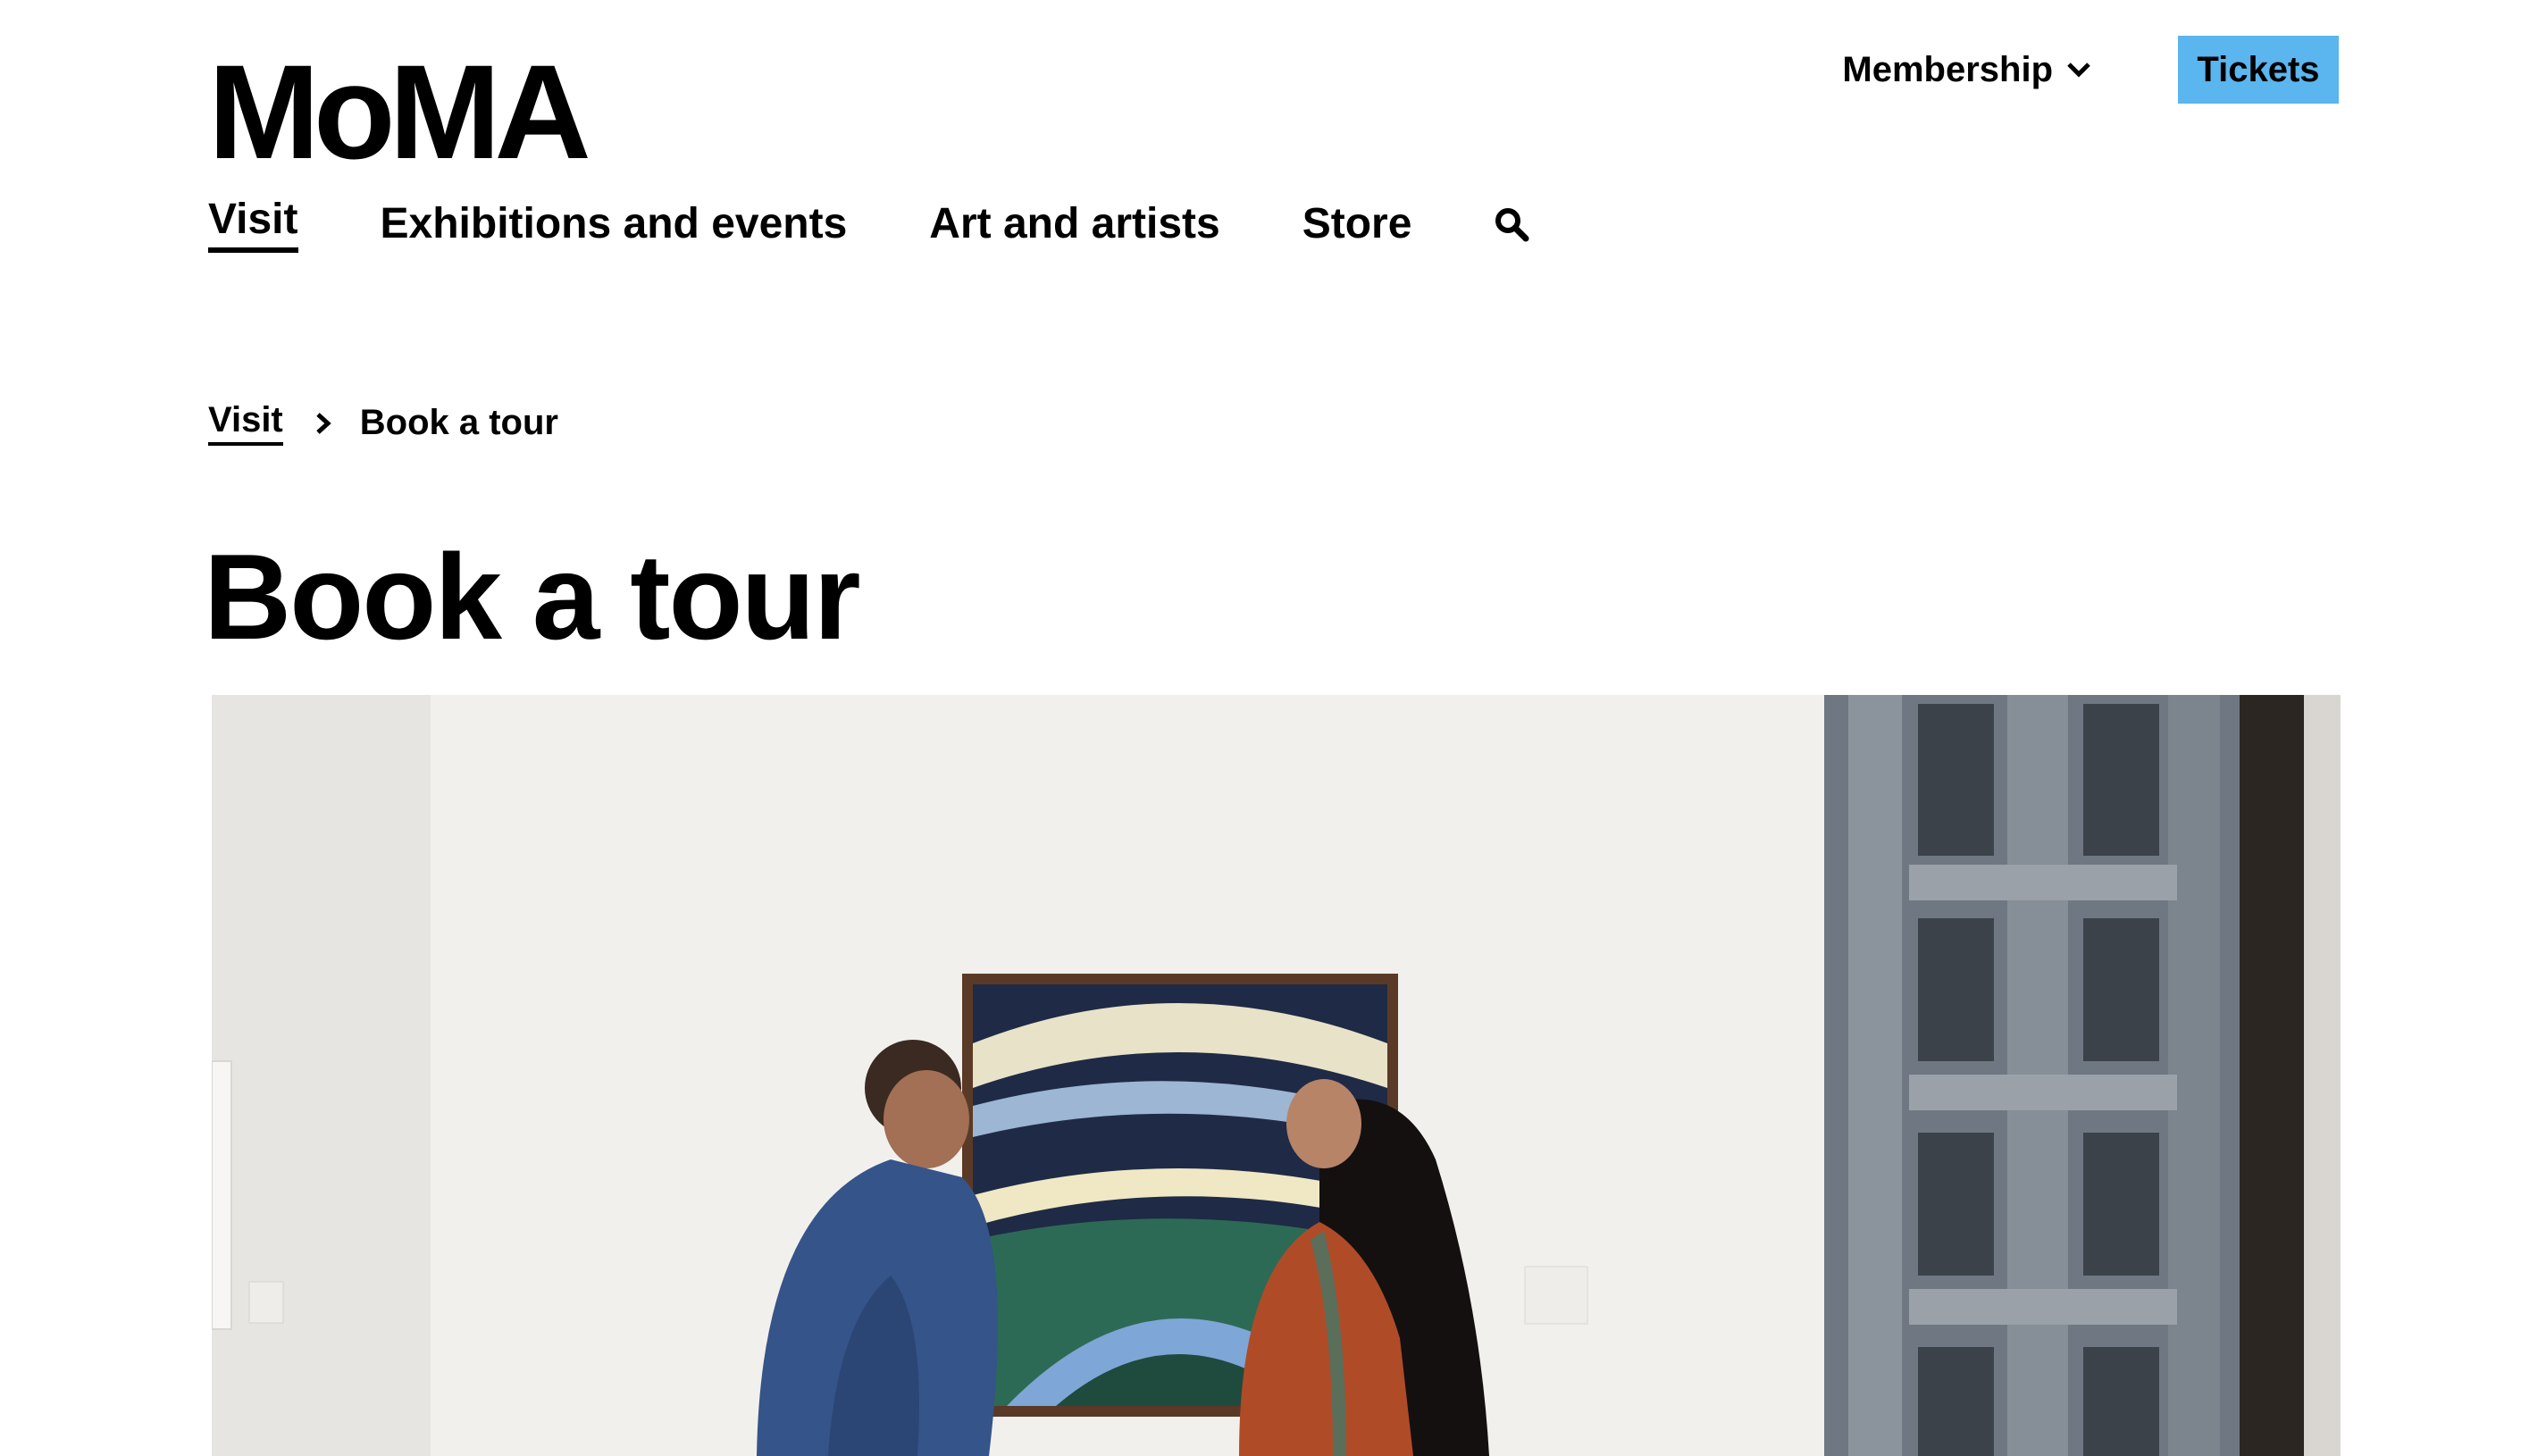 This screenshot has width=2546, height=1456. I want to click on chevron-down-icon, so click(2078, 70).